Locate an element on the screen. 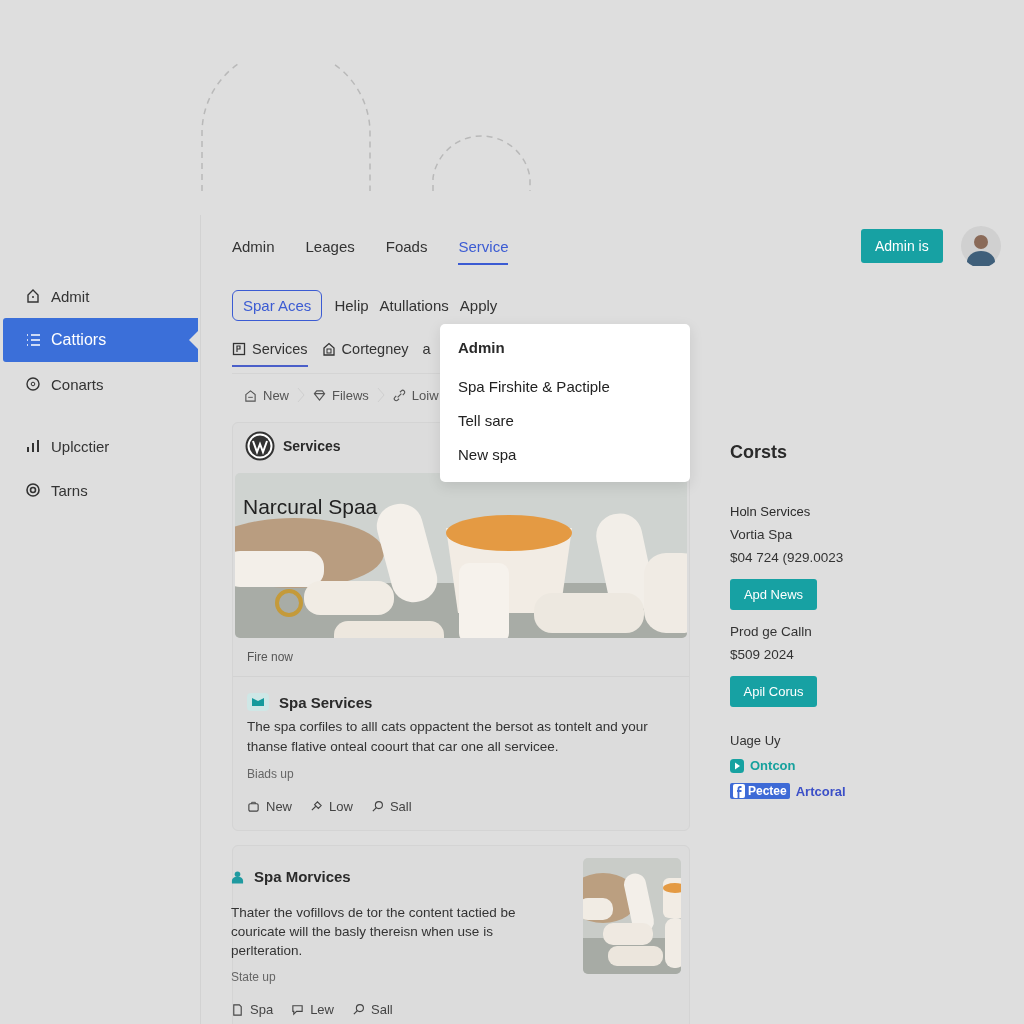 The image size is (1024, 1024). entry-name: Prod ge Calln is located at coordinates (771, 631).